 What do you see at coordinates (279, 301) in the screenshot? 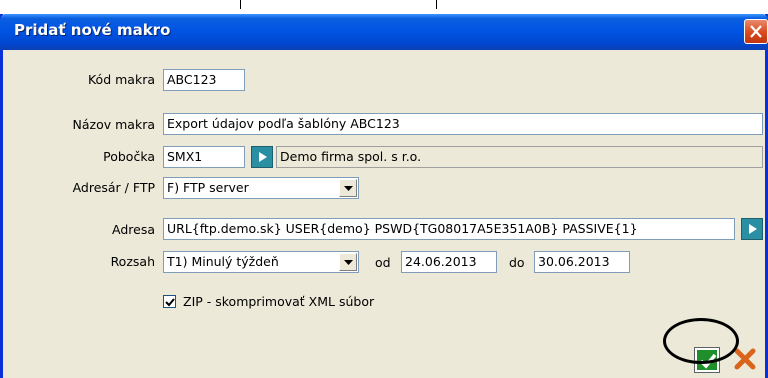
I see `zip-label: ZIP - skomprimovať XML súbor` at bounding box center [279, 301].